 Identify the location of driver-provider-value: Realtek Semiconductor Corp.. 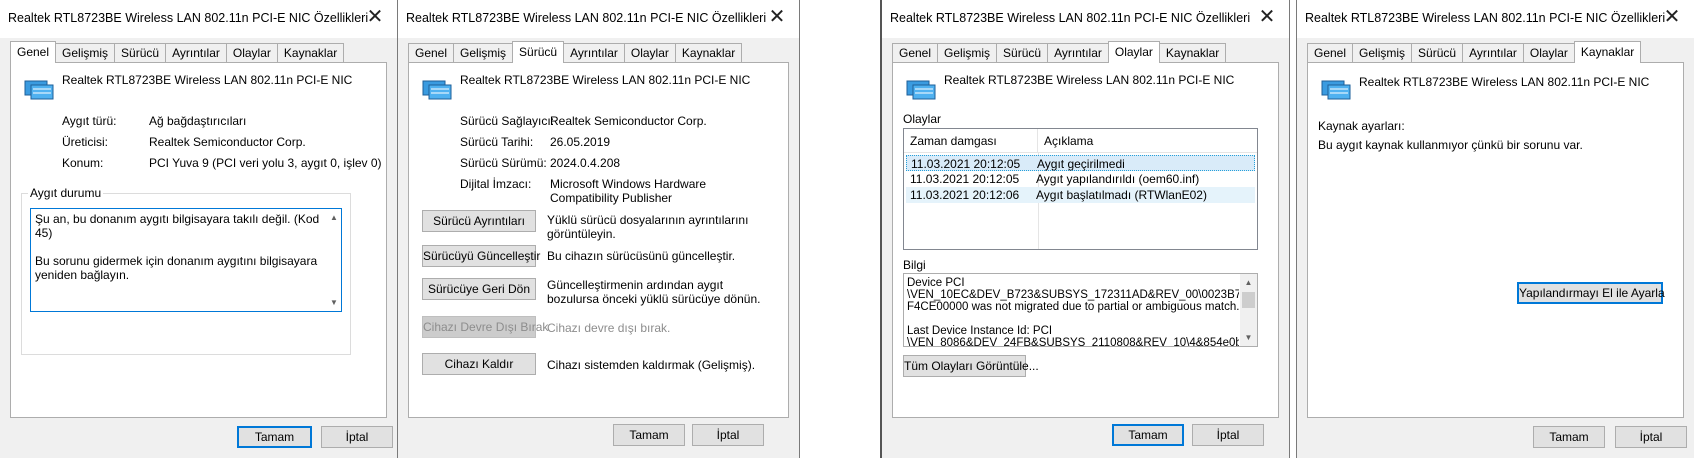
(628, 121).